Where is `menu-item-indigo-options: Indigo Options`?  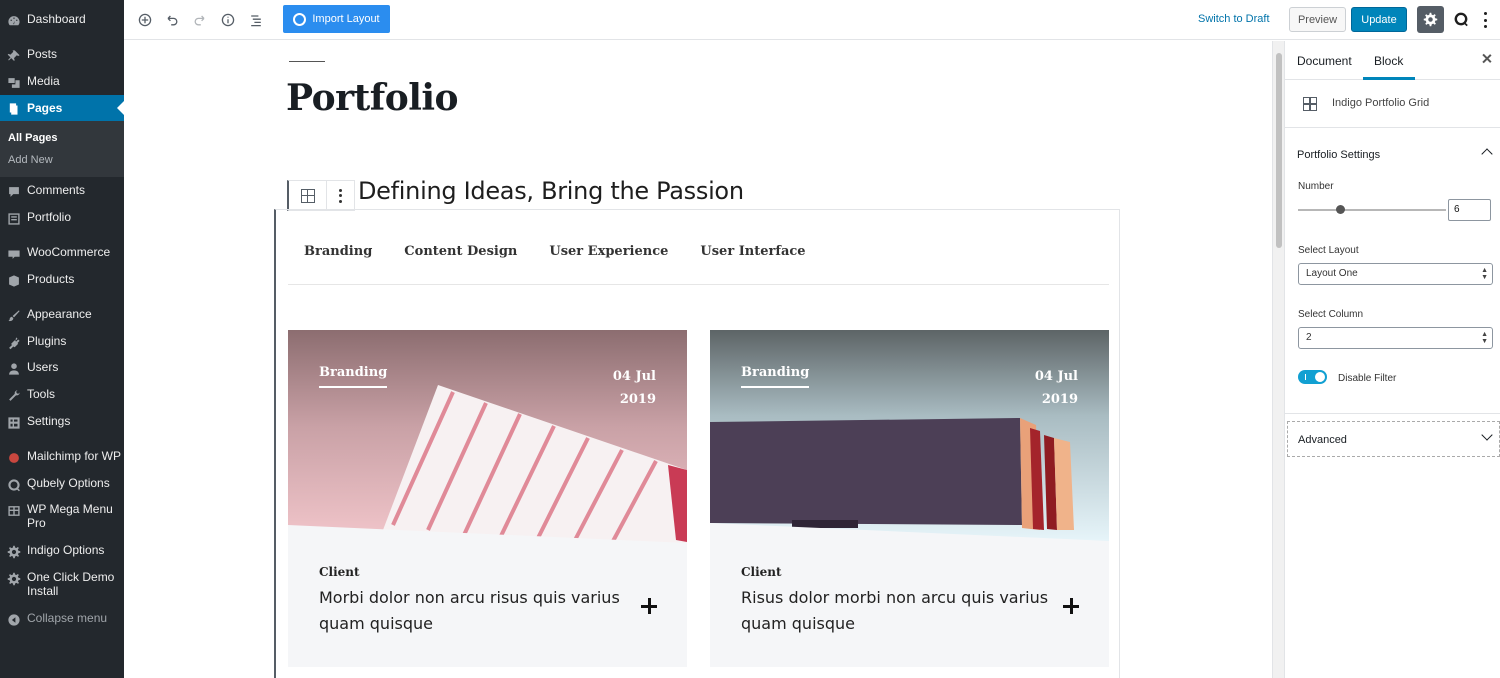 menu-item-indigo-options: Indigo Options is located at coordinates (62, 551).